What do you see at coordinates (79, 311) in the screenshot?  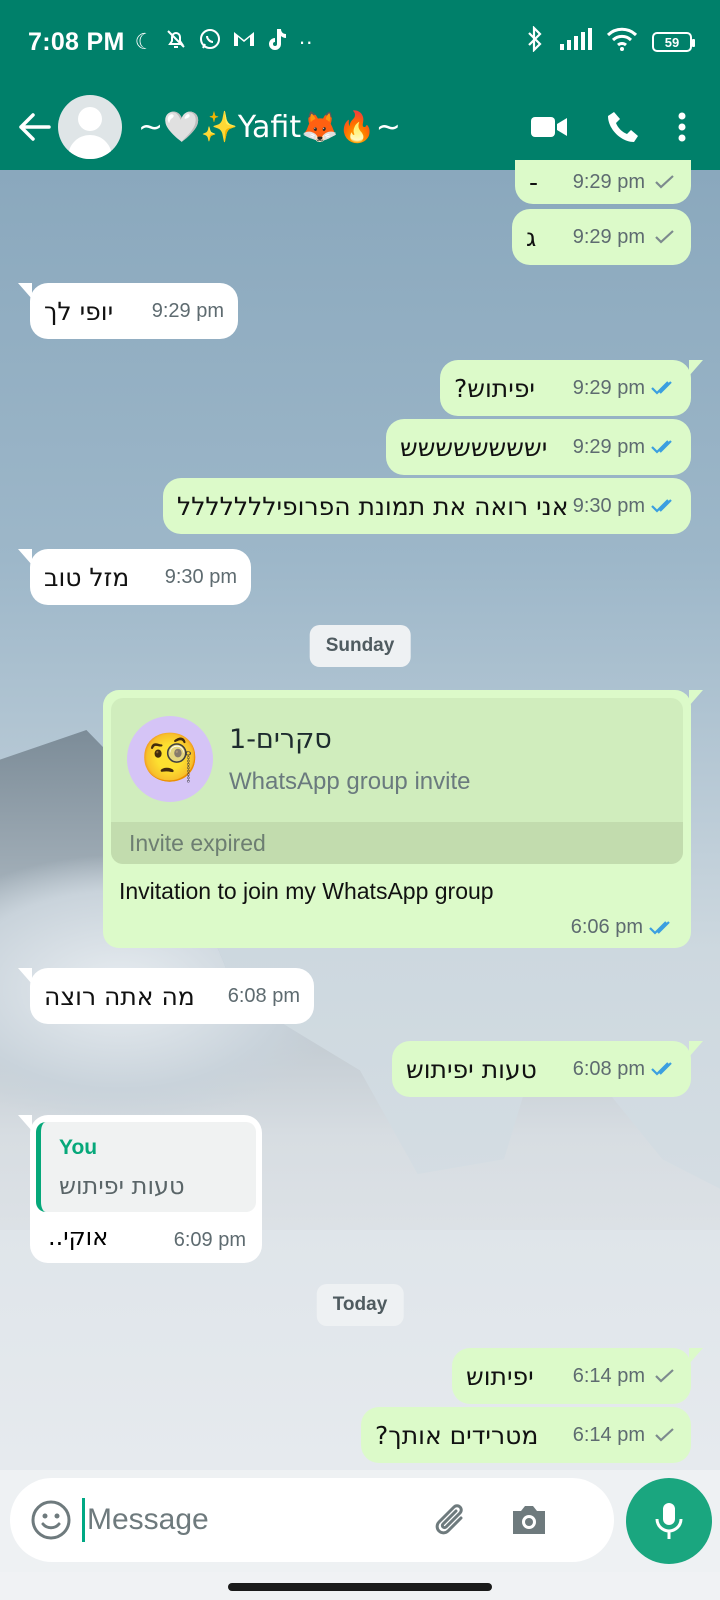 I see `message-text: יופי לך` at bounding box center [79, 311].